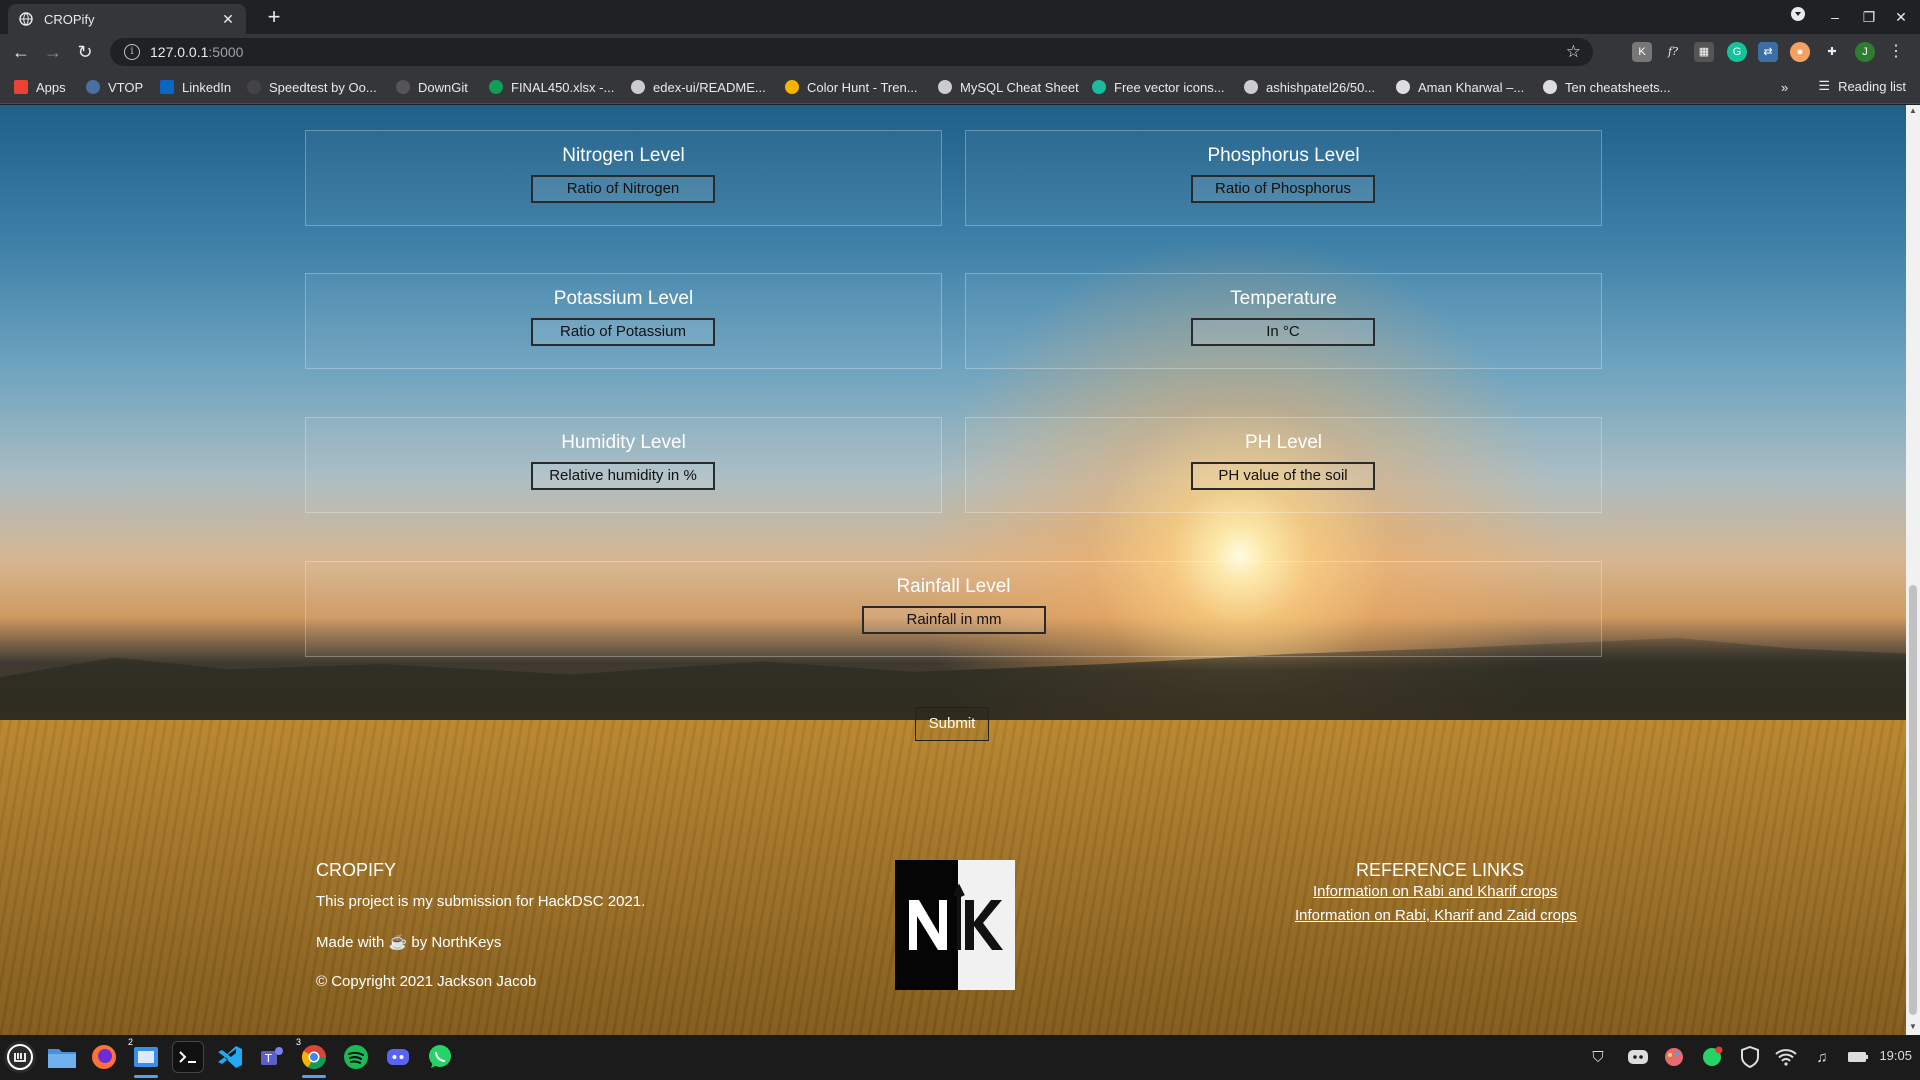 The width and height of the screenshot is (1920, 1080). What do you see at coordinates (1835, 17) in the screenshot?
I see `minimize-icon: –` at bounding box center [1835, 17].